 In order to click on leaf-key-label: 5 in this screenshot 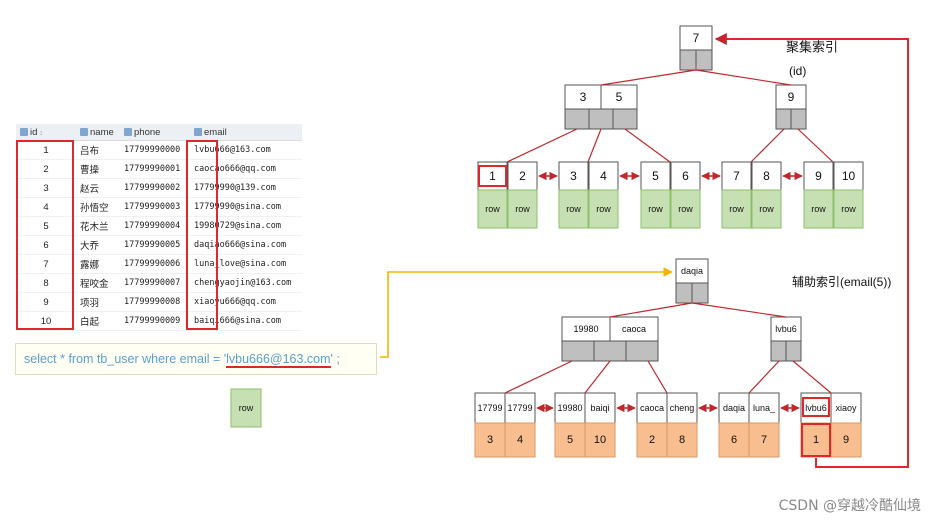, I will do `click(655, 176)`.